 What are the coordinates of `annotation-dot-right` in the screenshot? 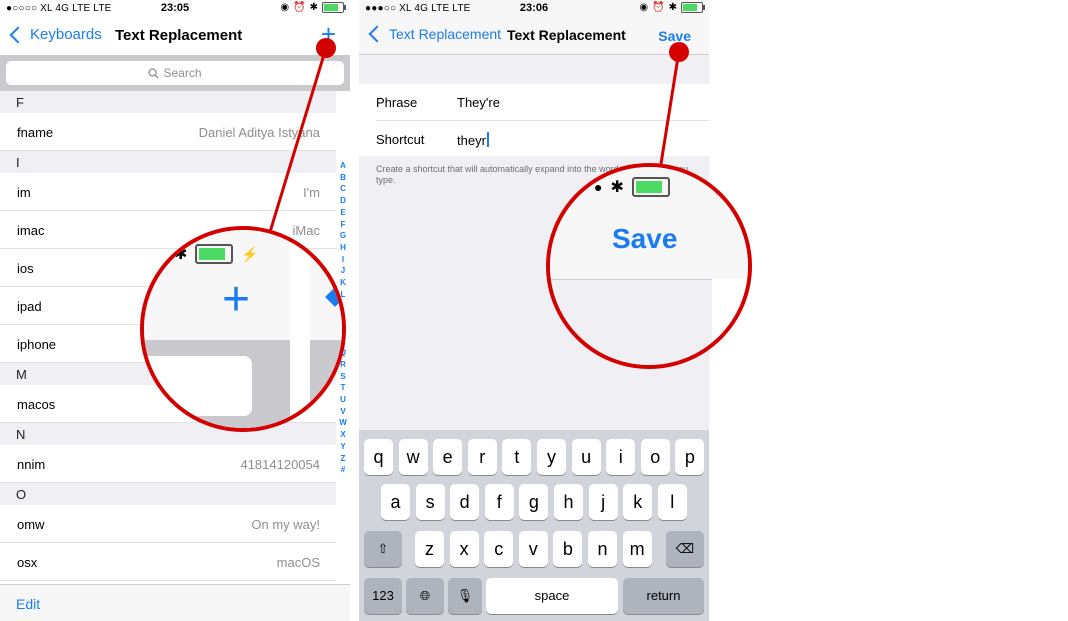 It's located at (679, 52).